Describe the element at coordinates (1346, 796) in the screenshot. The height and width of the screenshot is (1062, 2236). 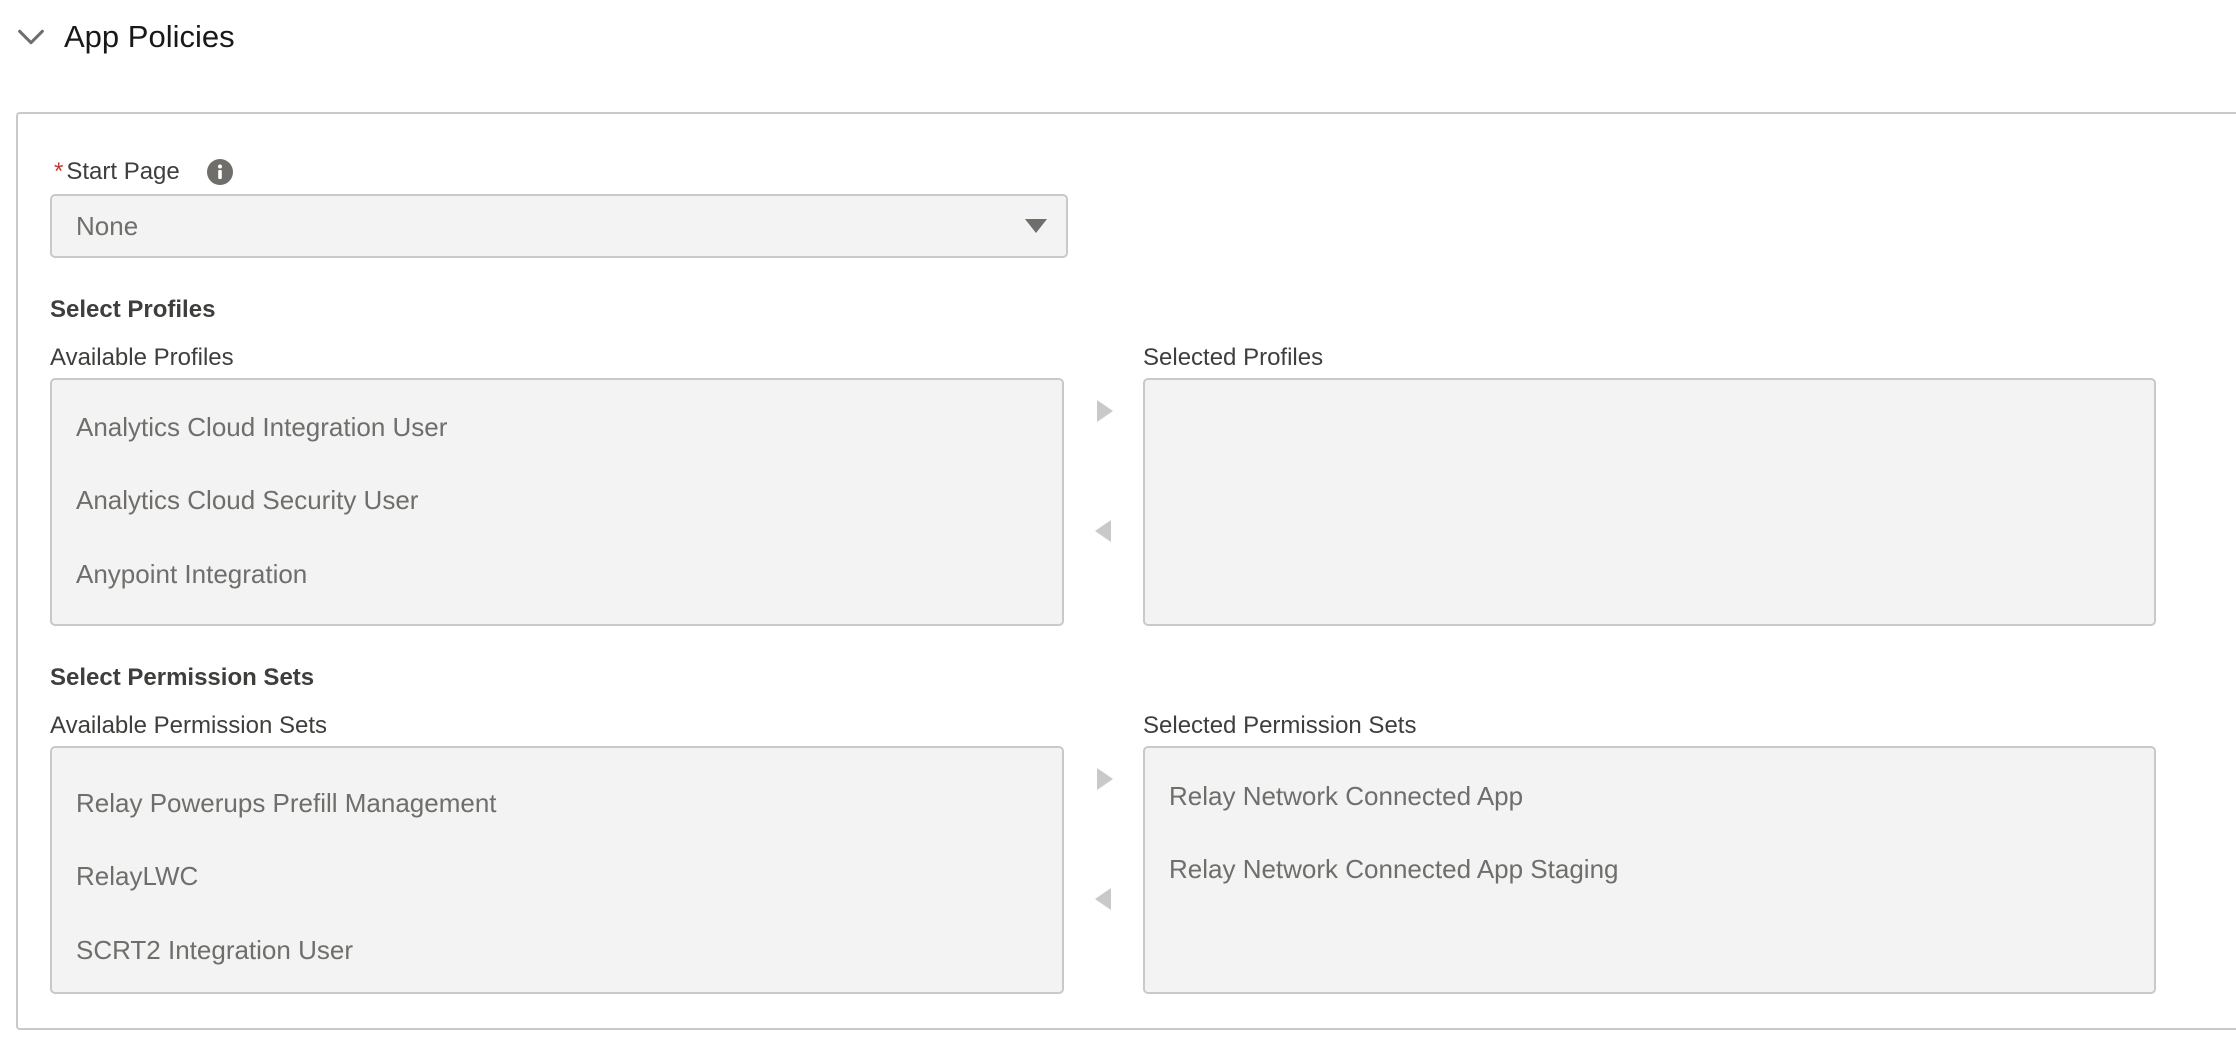
I see `list-item: Relay Network Connected App` at that location.